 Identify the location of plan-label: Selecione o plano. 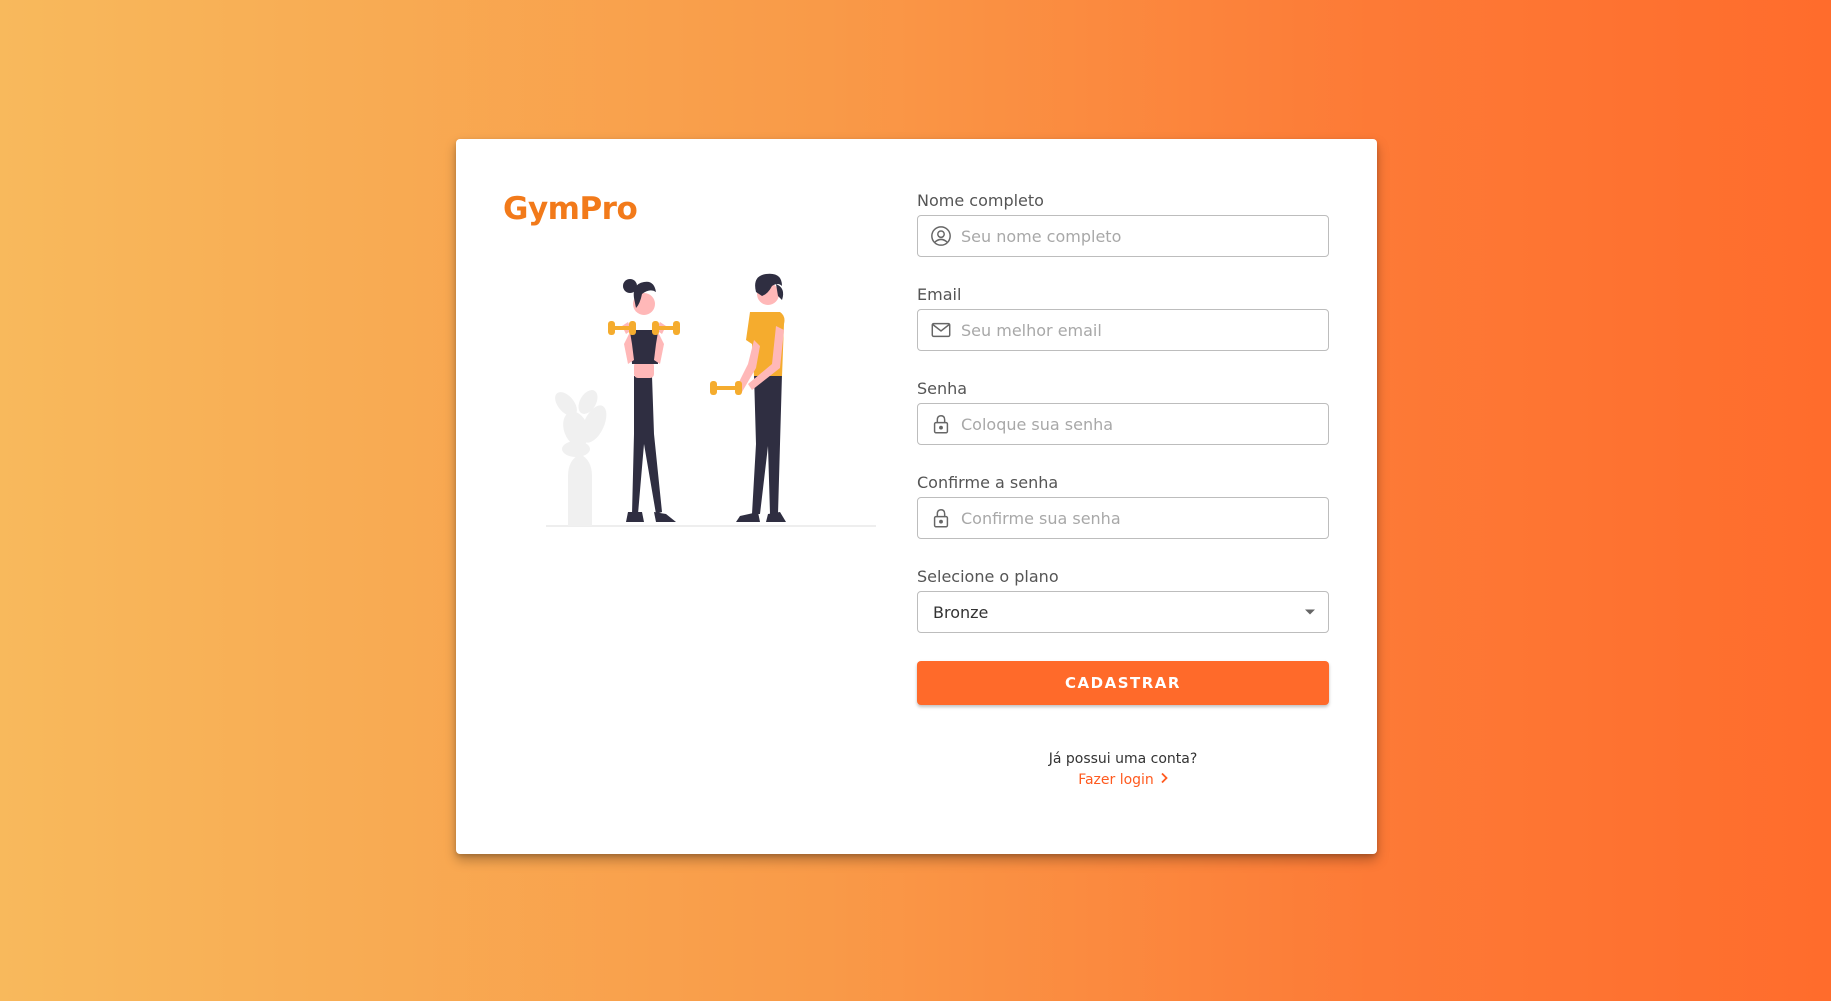
(988, 576).